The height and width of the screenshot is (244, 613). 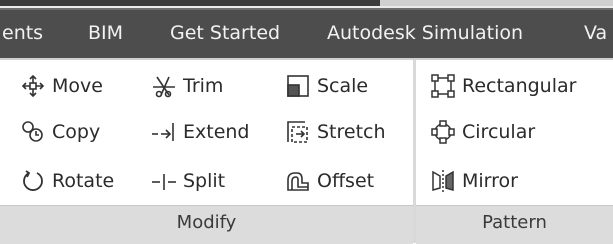 I want to click on tab-autodesk-simulation: Autodesk Simulation, so click(x=425, y=33).